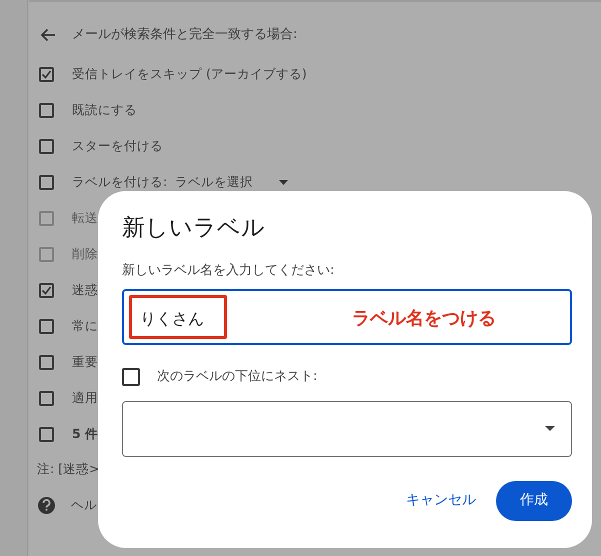 The width and height of the screenshot is (601, 556). Describe the element at coordinates (85, 326) in the screenshot. I see `option-label: 常に` at that location.